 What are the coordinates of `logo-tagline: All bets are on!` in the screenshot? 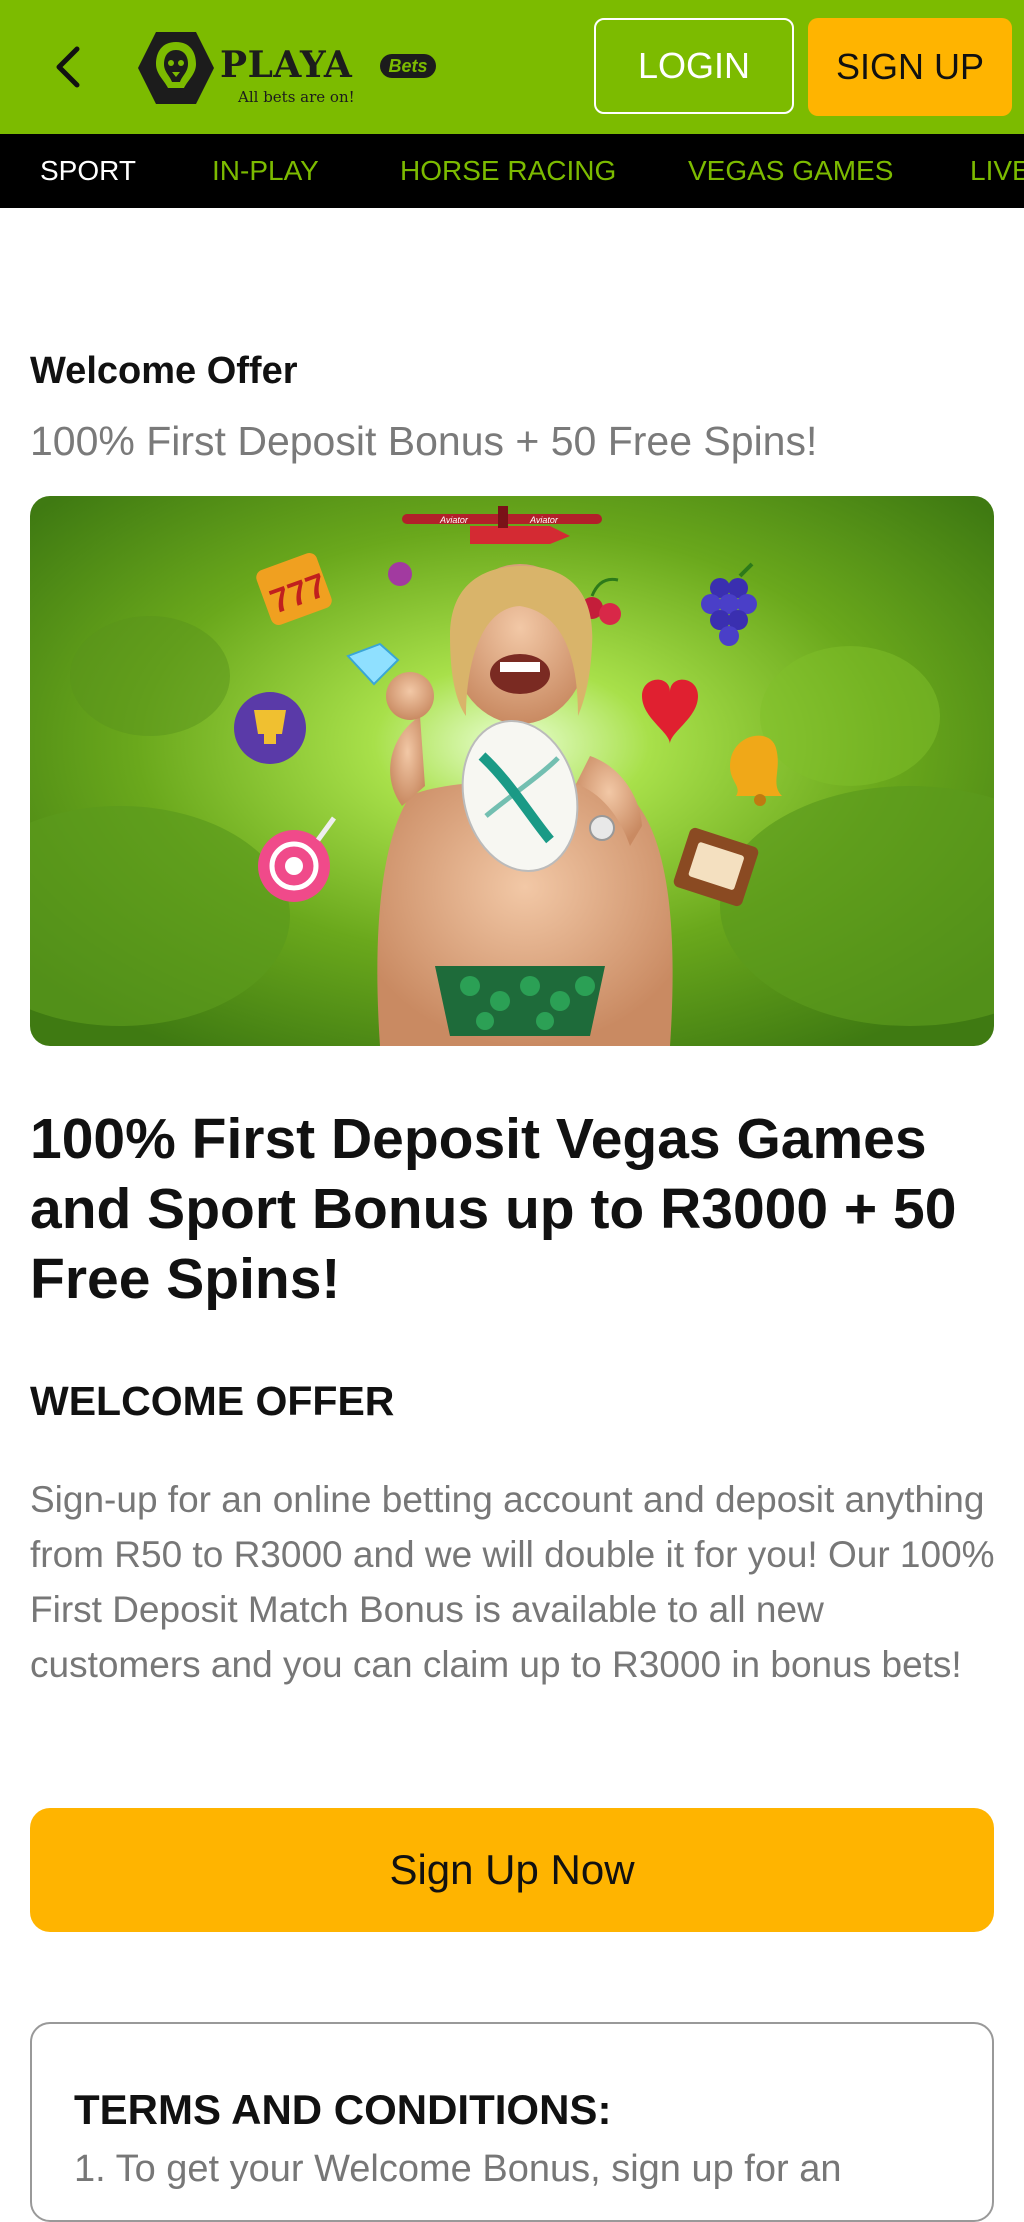 It's located at (296, 97).